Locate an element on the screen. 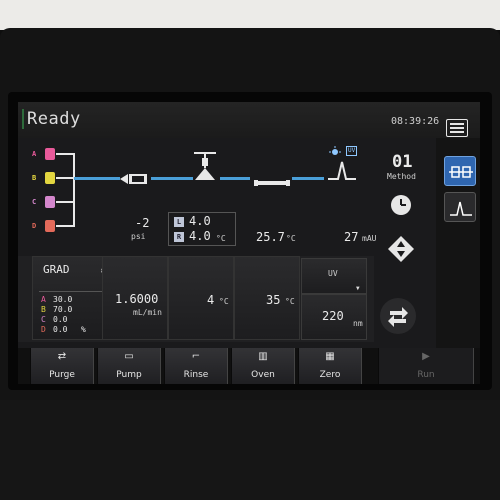  flowpath-view-icon is located at coordinates (461, 172).